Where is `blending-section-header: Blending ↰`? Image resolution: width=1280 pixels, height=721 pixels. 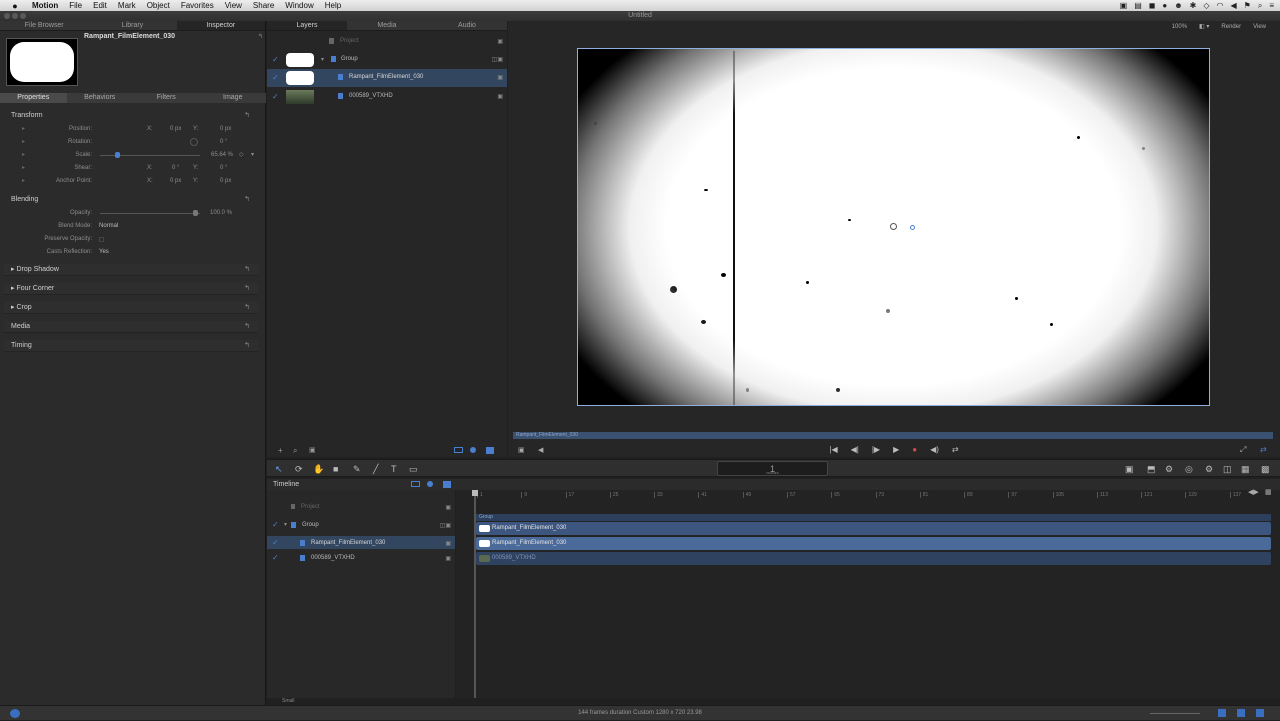
blending-section-header: Blending ↰ is located at coordinates (131, 200).